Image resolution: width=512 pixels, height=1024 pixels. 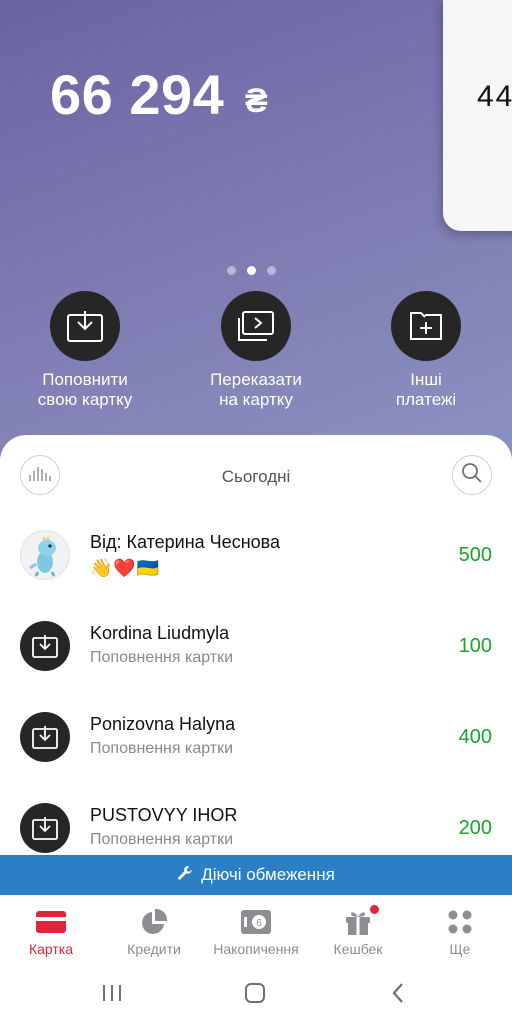 I want to click on transfer-to-card-button: Переказати на картку, so click(x=256, y=350).